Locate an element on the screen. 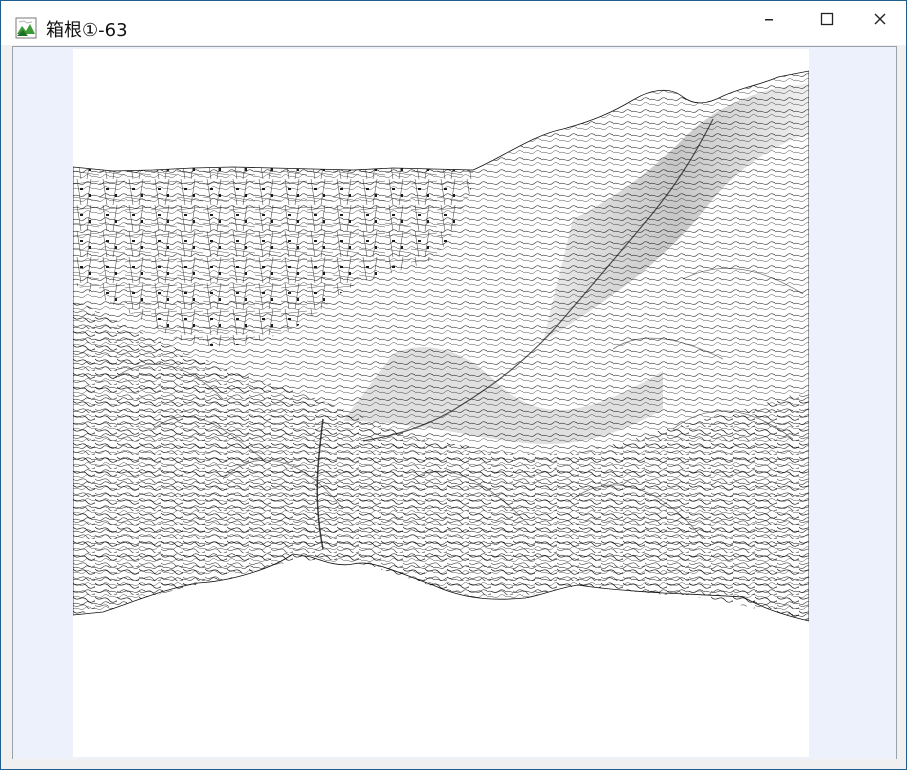 This screenshot has height=770, width=907. minimize-button is located at coordinates (769, 19).